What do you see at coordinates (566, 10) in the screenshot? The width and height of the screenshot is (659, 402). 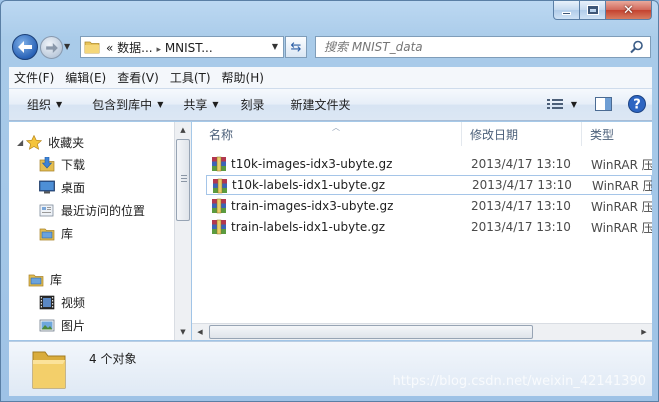 I see `minimize-button` at bounding box center [566, 10].